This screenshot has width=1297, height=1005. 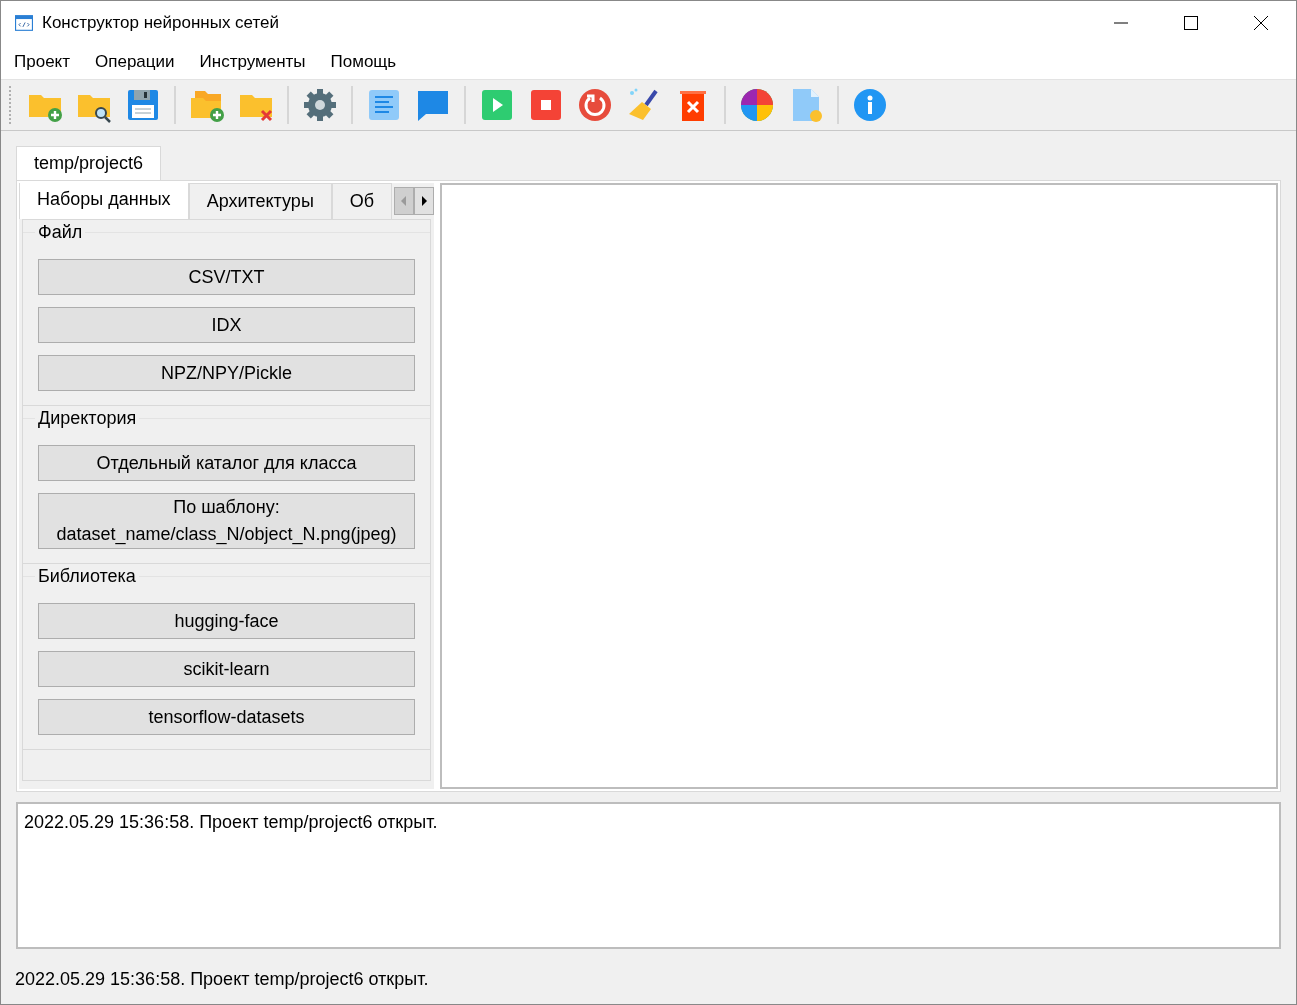 What do you see at coordinates (365, 62) in the screenshot?
I see `menu-item: Помощь` at bounding box center [365, 62].